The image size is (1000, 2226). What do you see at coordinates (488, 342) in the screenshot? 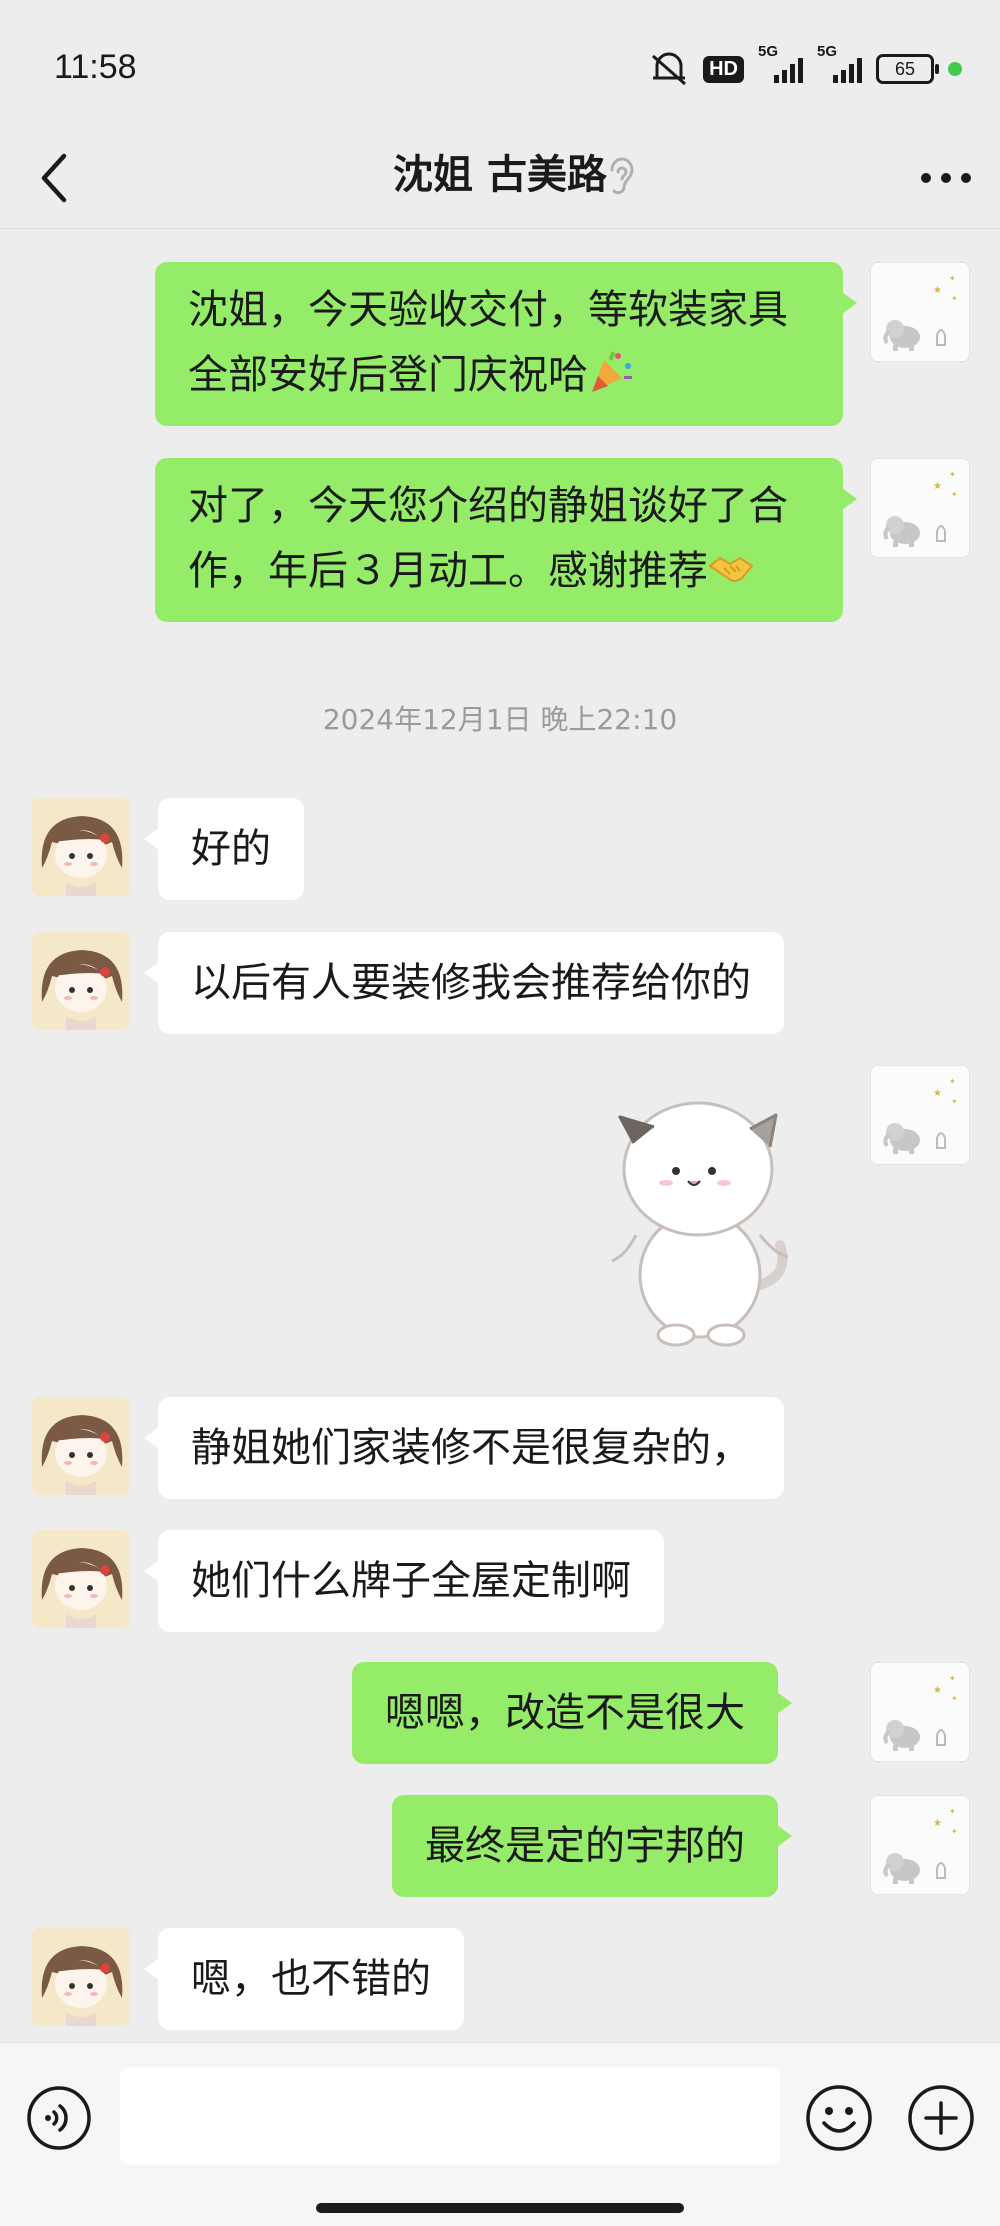
I see `message-text: 沈姐，今天验收交付，等软装家具全部安好后登门庆祝哈` at bounding box center [488, 342].